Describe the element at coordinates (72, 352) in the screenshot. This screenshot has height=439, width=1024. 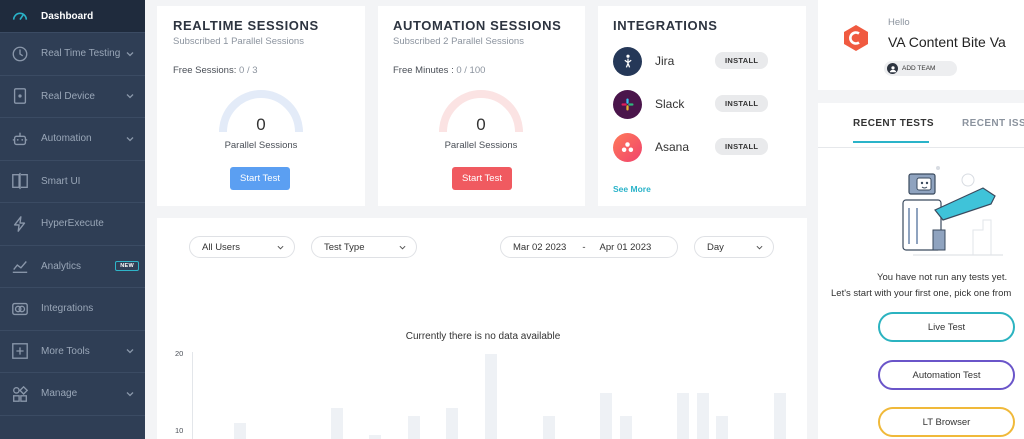
I see `sidebar-item-more-tools: More Tools` at that location.